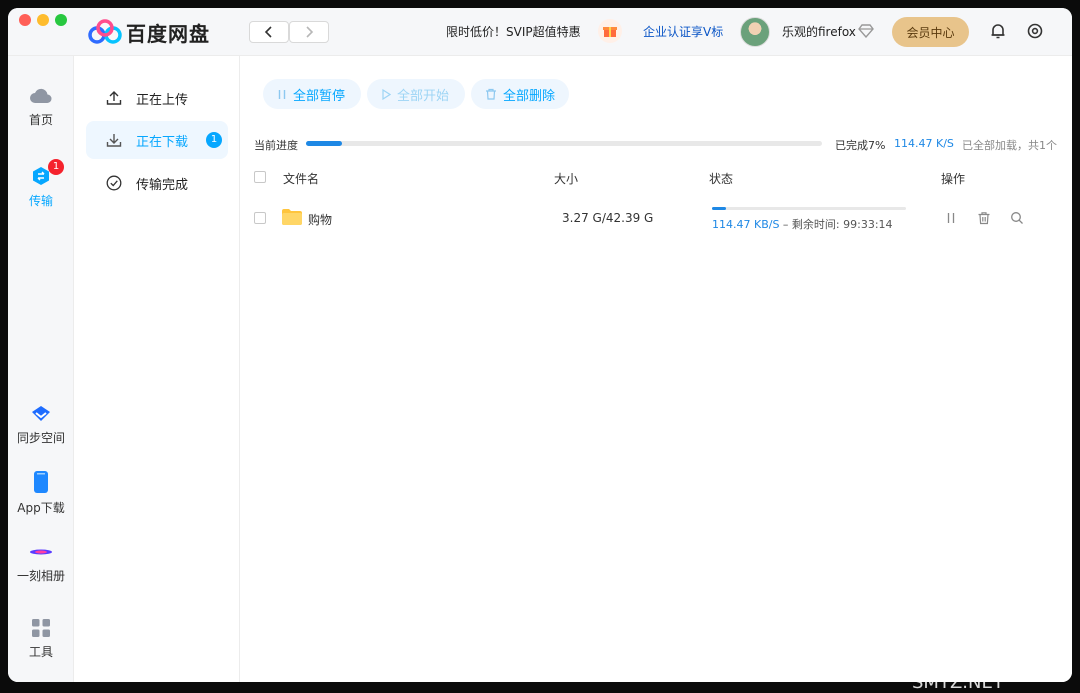  What do you see at coordinates (1035, 32) in the screenshot?
I see `settings-gear-icon` at bounding box center [1035, 32].